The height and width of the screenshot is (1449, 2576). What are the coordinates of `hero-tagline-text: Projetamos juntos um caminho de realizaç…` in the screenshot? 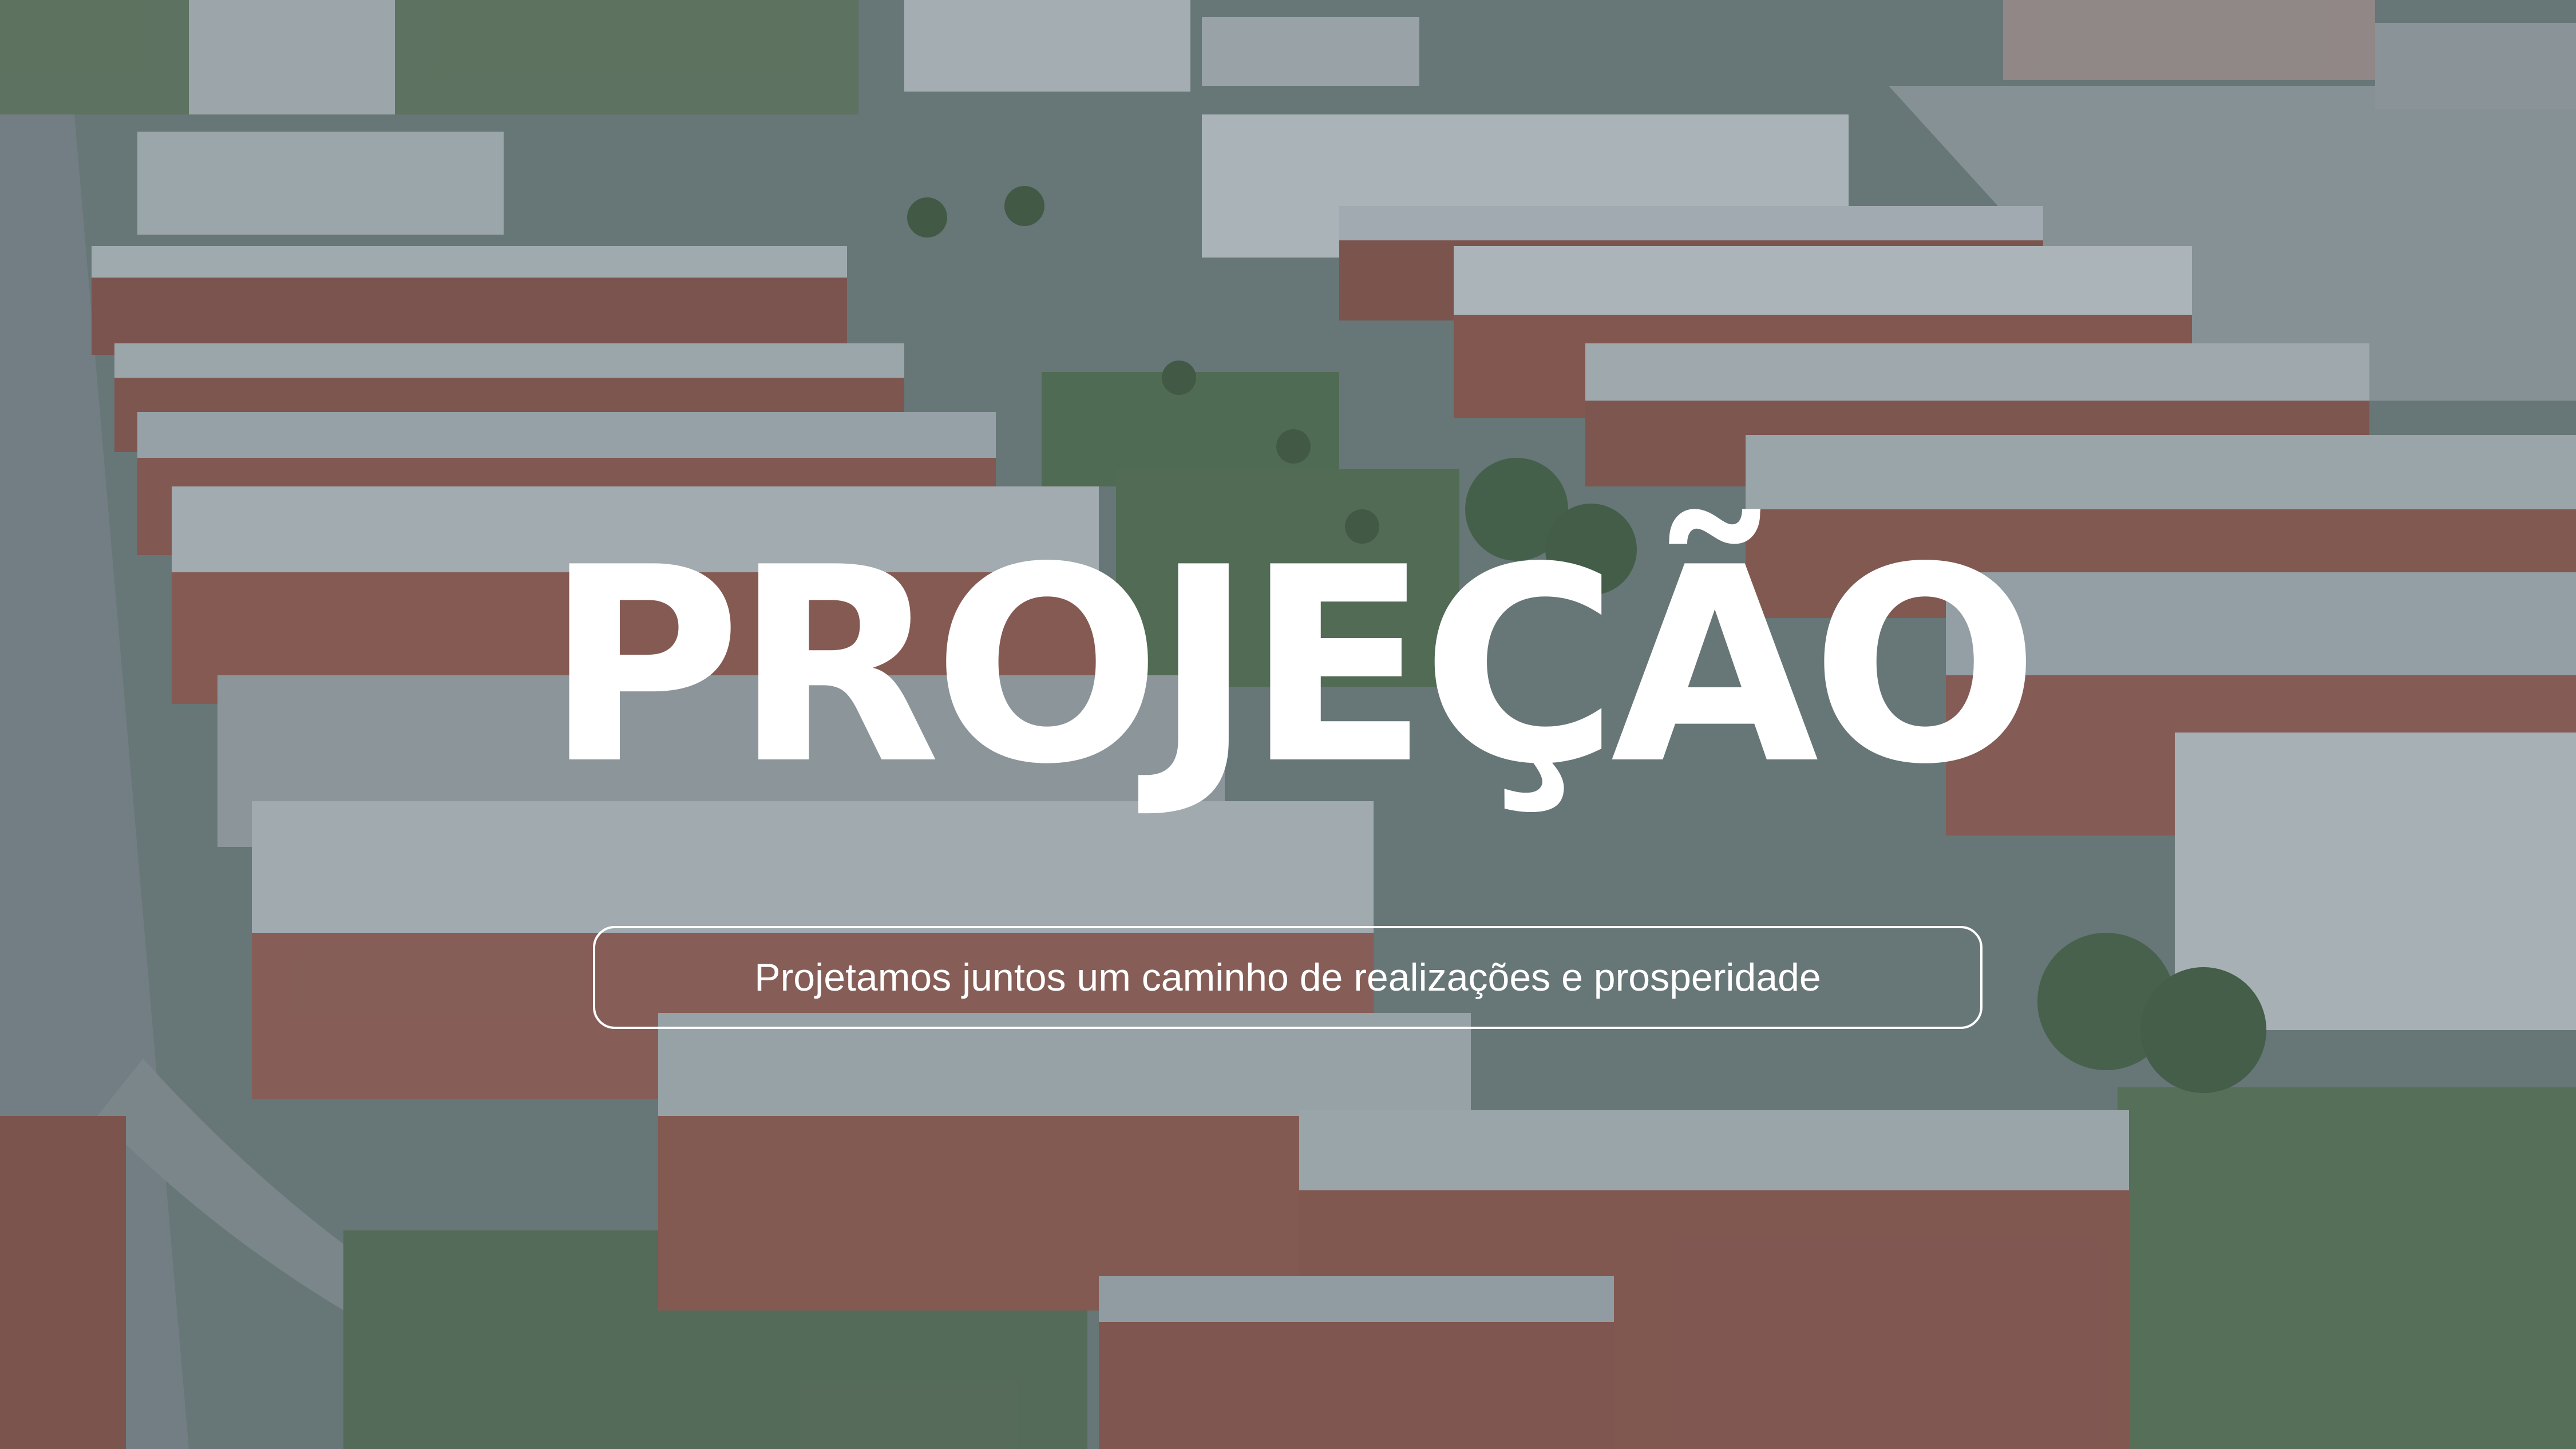 It's located at (1287, 977).